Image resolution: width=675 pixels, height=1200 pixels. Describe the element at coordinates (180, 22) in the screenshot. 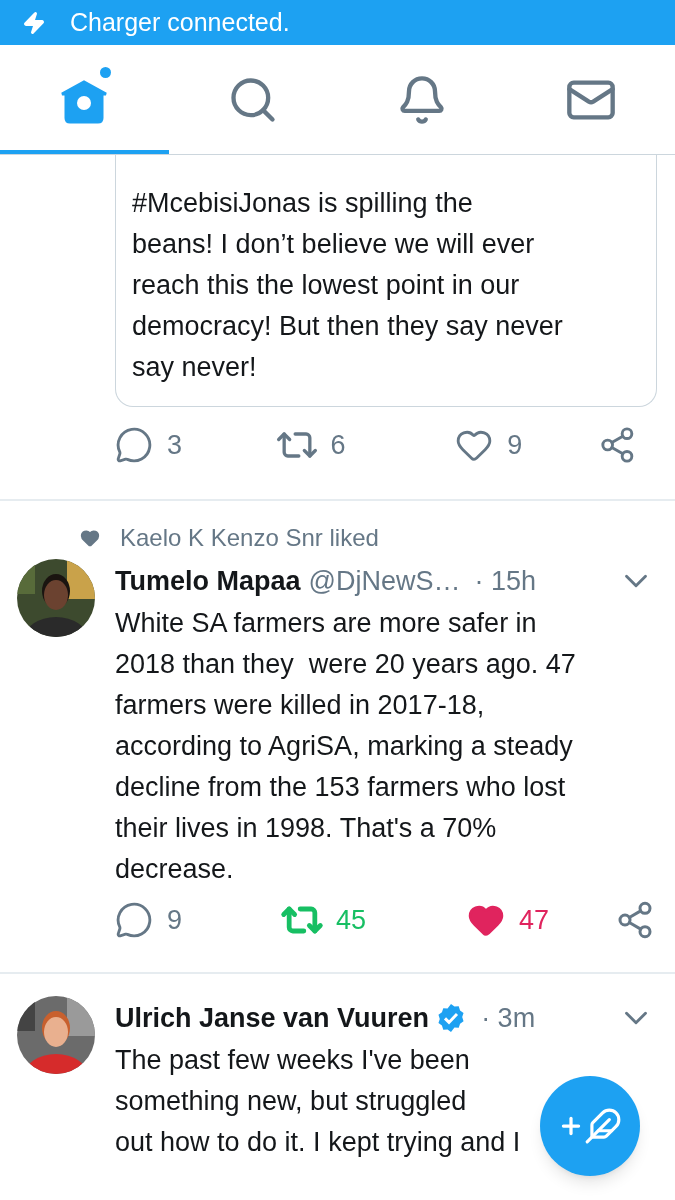

I see `status-message: Charger connected.` at that location.